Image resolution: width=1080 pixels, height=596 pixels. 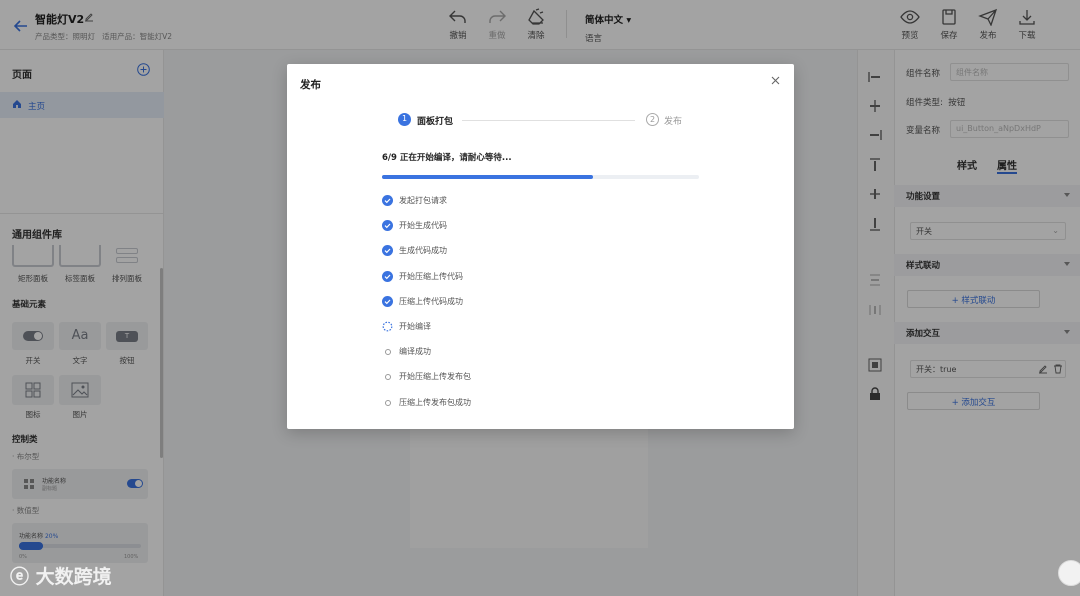 What do you see at coordinates (387, 326) in the screenshot?
I see `spinner-icon` at bounding box center [387, 326].